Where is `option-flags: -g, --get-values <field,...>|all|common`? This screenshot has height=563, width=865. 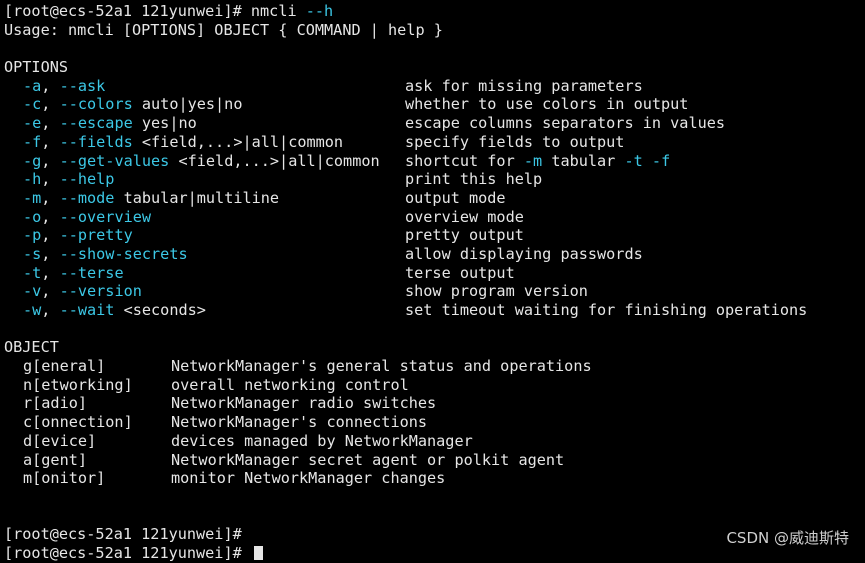 option-flags: -g, --get-values <field,...>|all|common is located at coordinates (201, 161).